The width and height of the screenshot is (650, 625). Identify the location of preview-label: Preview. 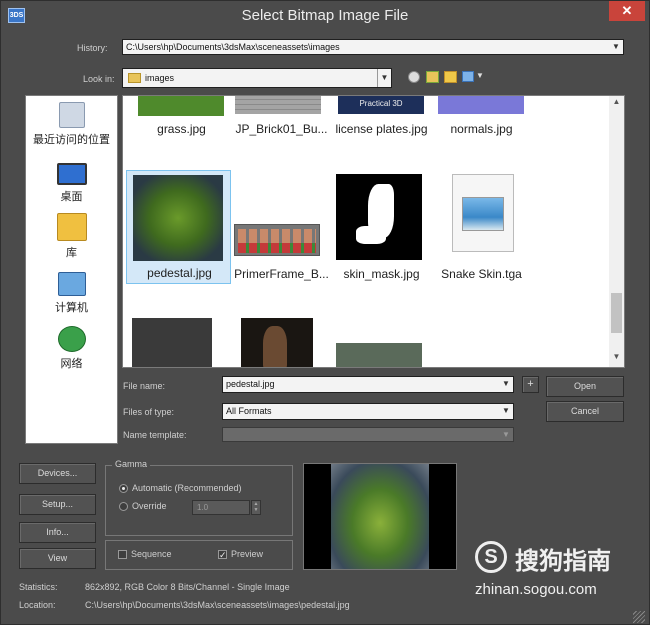
(247, 554).